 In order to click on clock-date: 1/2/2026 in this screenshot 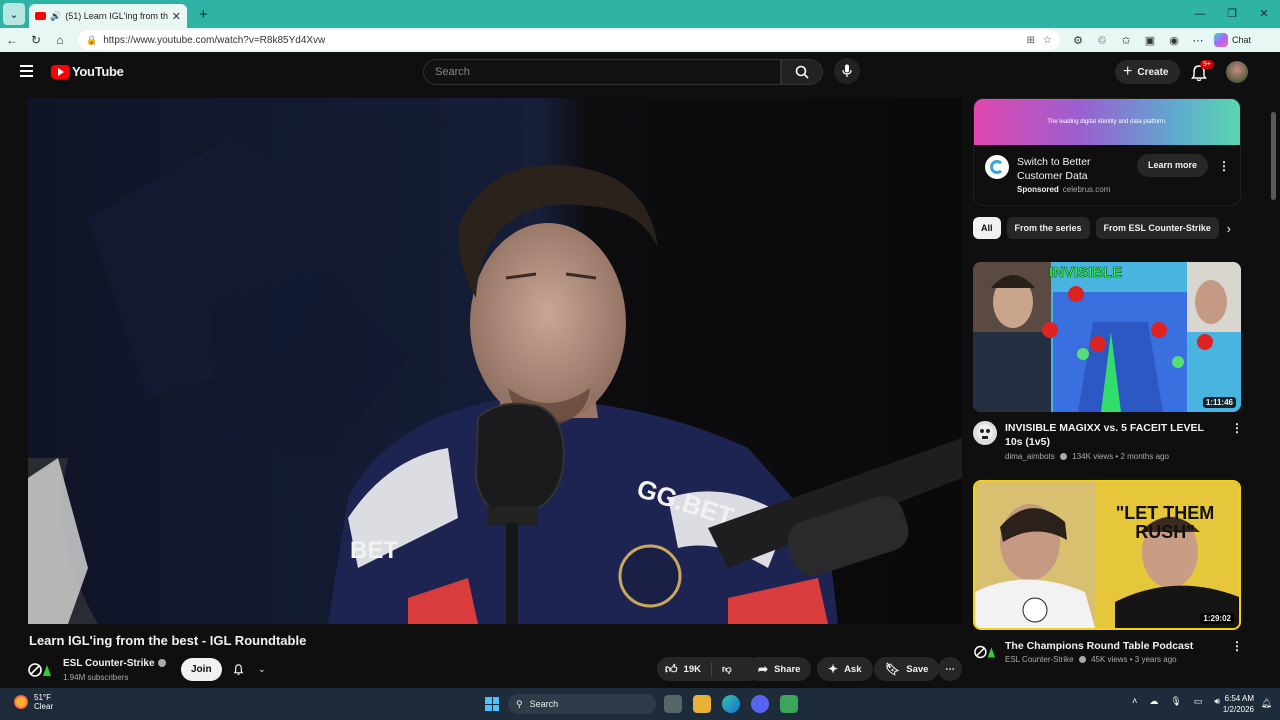, I will do `click(1238, 709)`.